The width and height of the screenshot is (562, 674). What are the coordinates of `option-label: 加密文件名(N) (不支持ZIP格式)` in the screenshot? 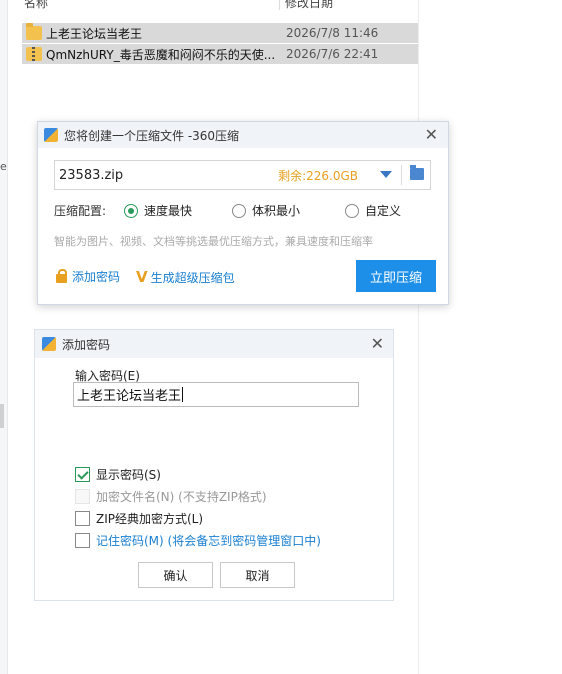 It's located at (181, 497).